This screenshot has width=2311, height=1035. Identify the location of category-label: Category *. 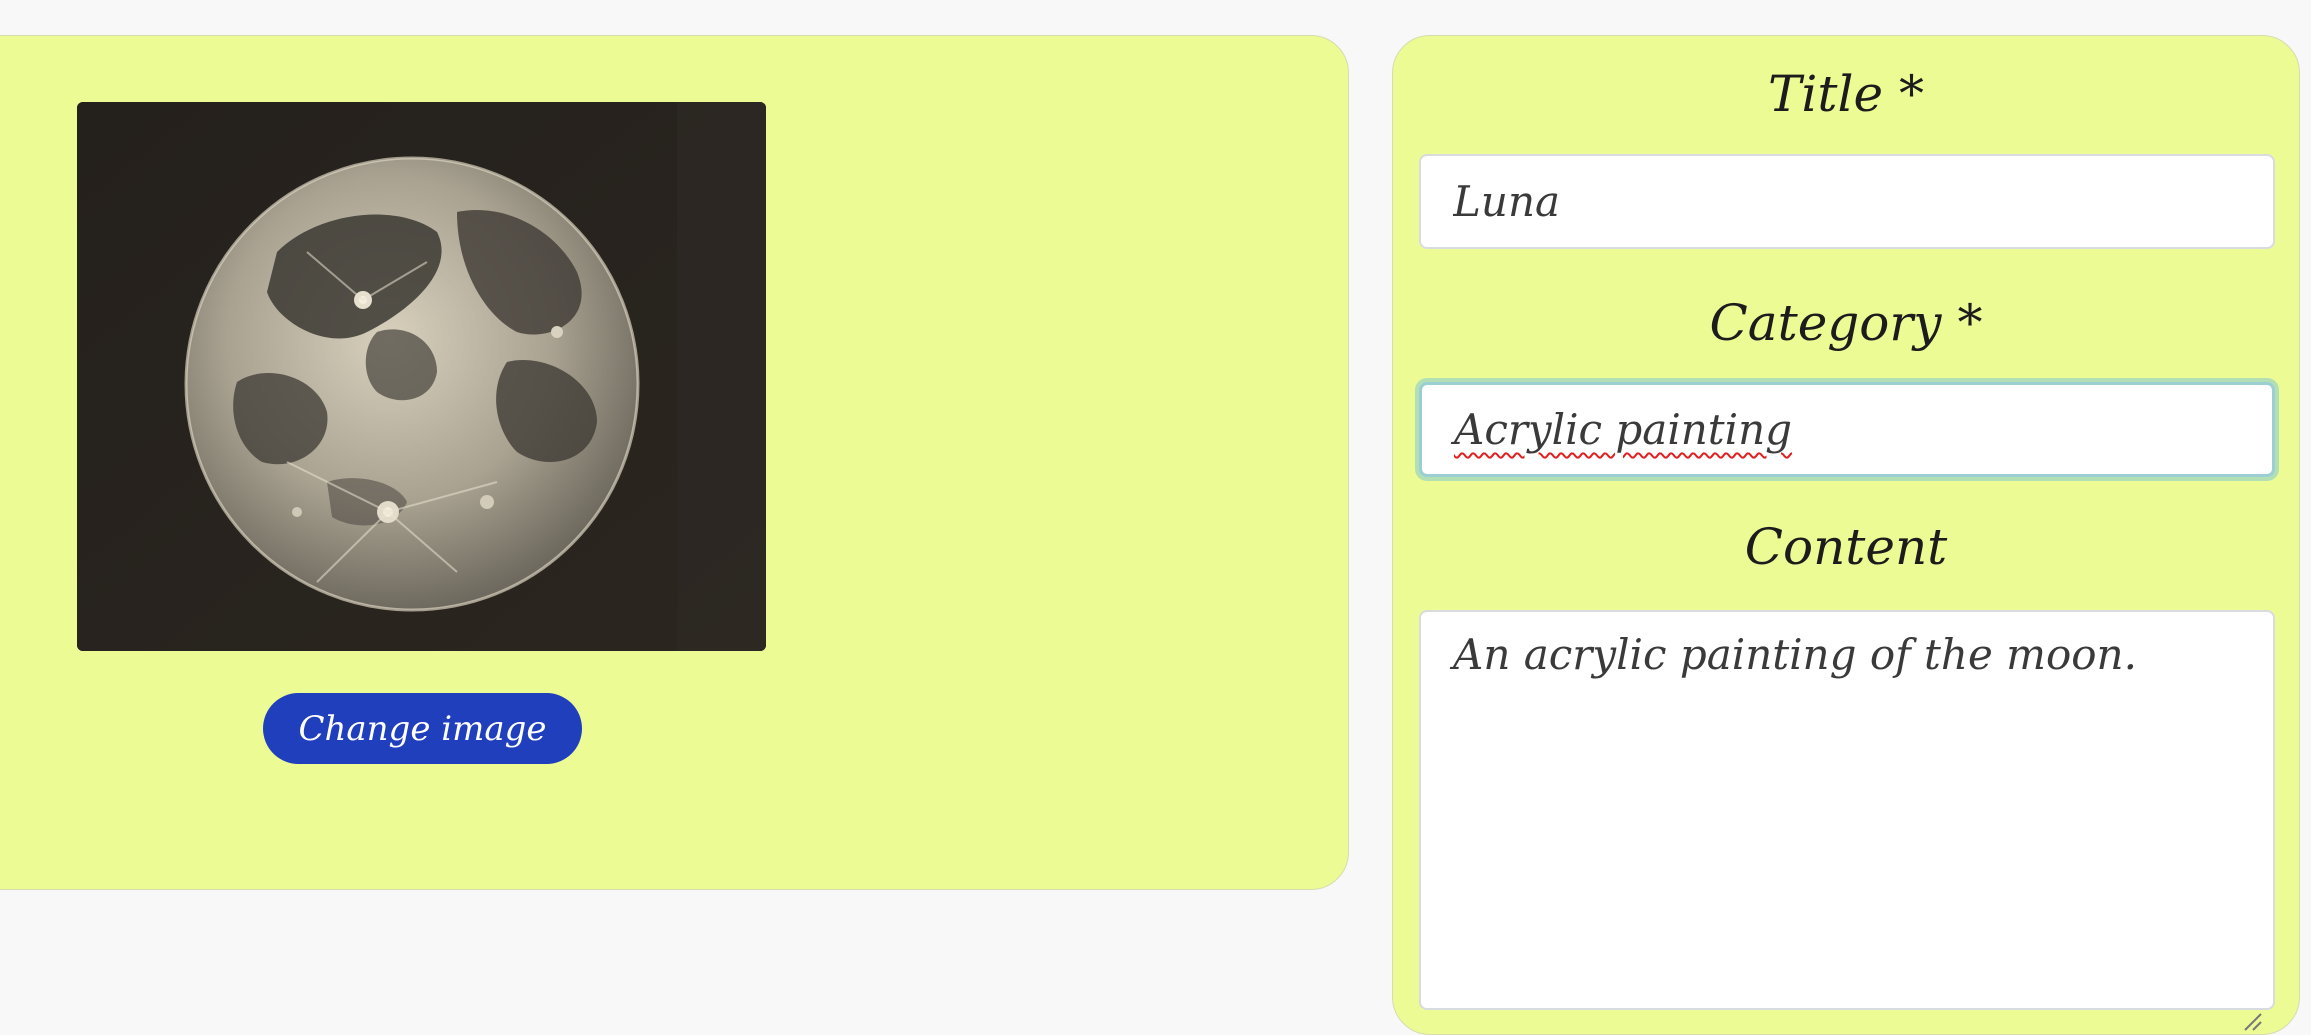
(1846, 323).